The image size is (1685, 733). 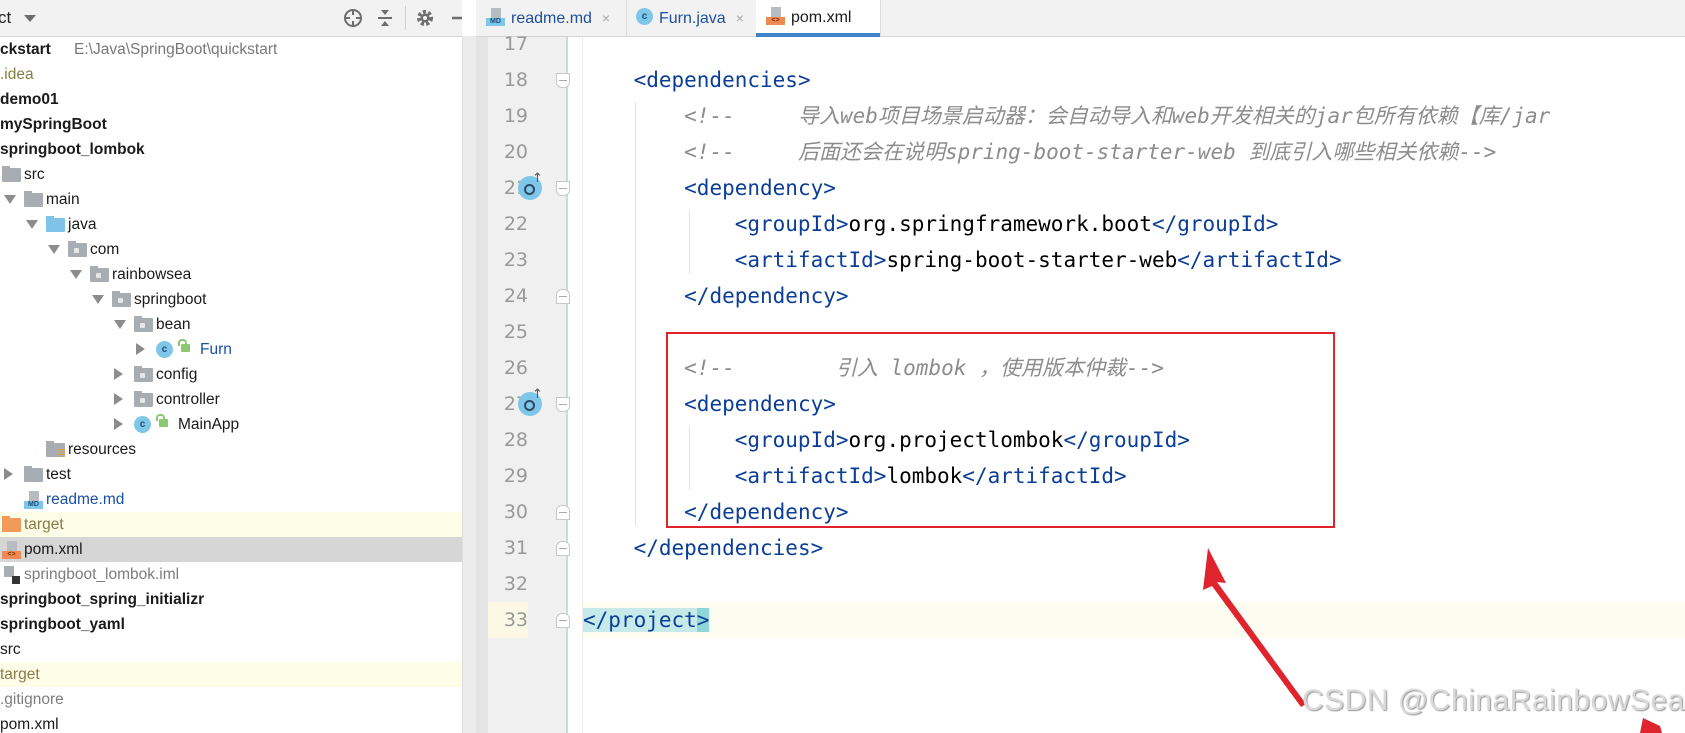 I want to click on tree-item-label: Furn, so click(x=216, y=349).